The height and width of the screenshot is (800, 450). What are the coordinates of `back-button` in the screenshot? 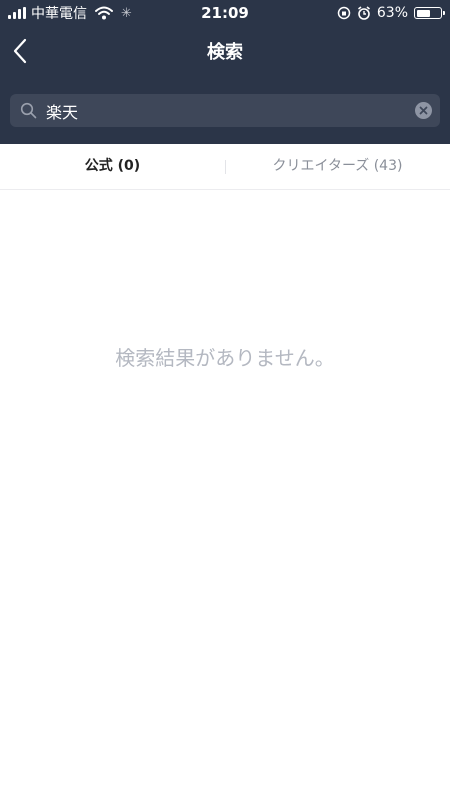 It's located at (23, 51).